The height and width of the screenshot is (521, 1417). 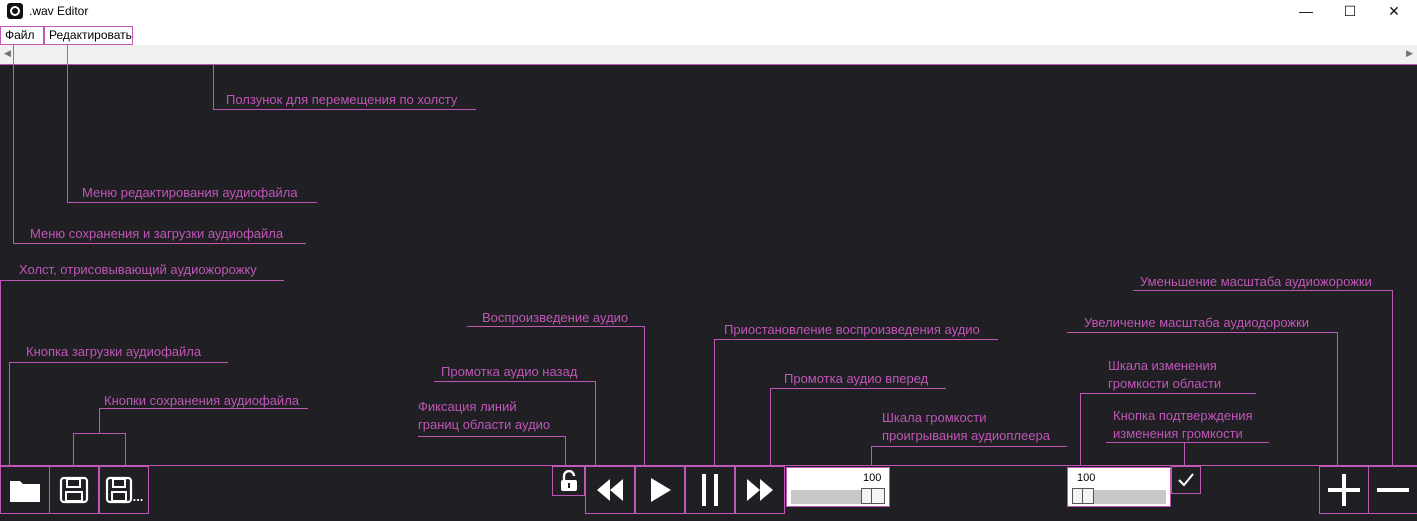 I want to click on annotation-player-volume-line2: проигрывания аудиоплеера, so click(x=966, y=435).